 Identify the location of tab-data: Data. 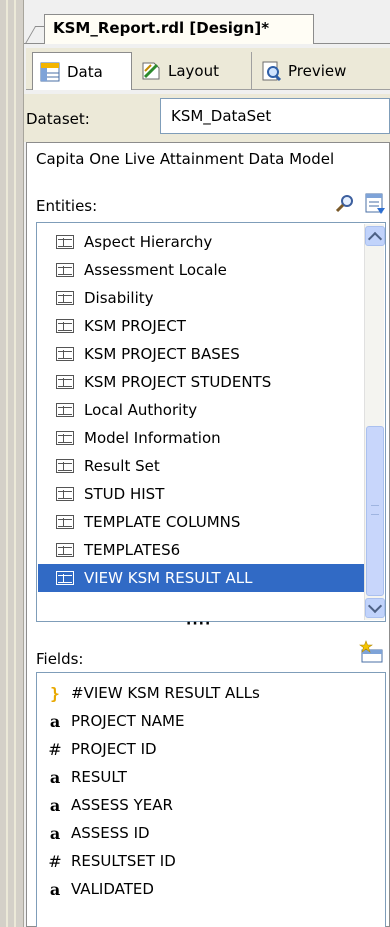
(82, 71).